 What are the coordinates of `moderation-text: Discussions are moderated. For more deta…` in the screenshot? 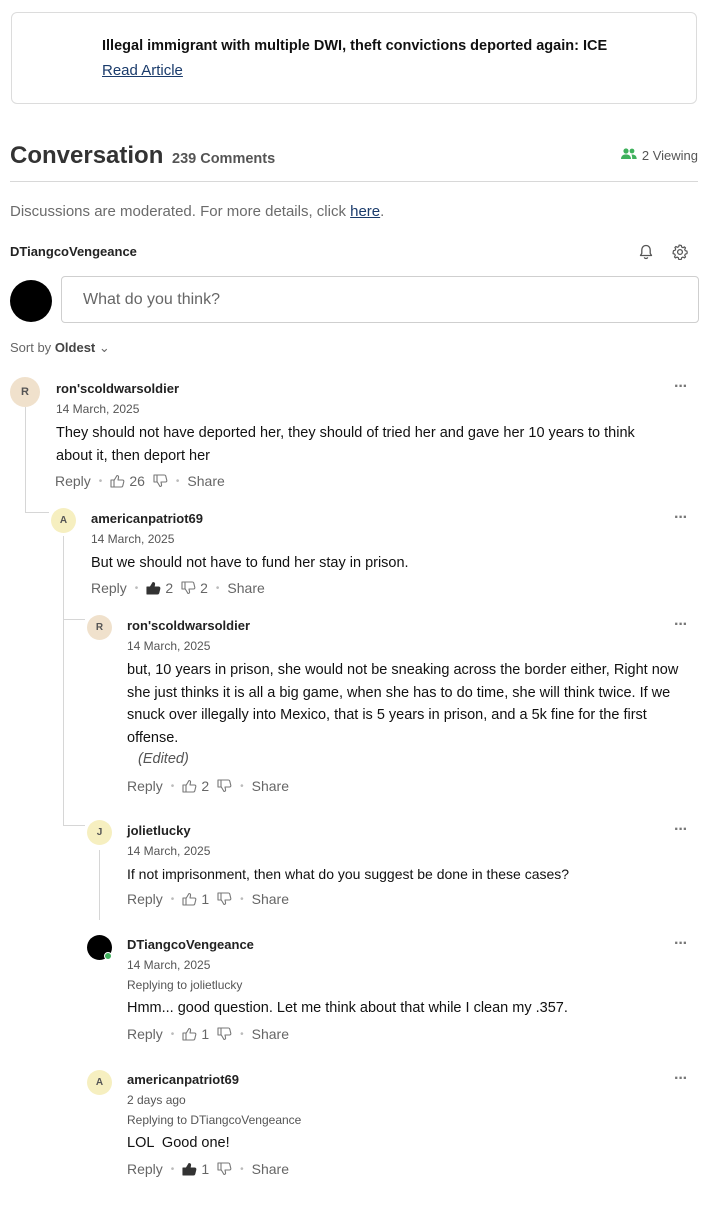 It's located at (180, 211).